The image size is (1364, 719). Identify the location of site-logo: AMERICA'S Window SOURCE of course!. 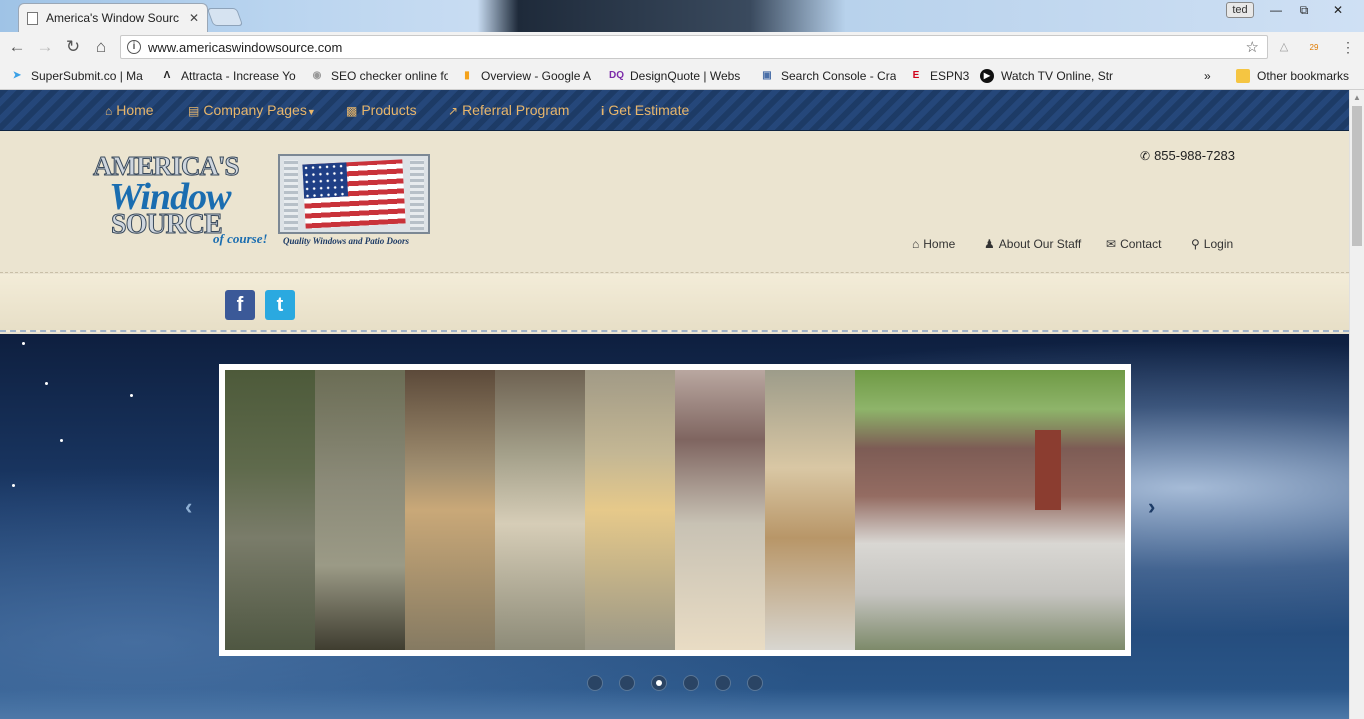
(183, 201).